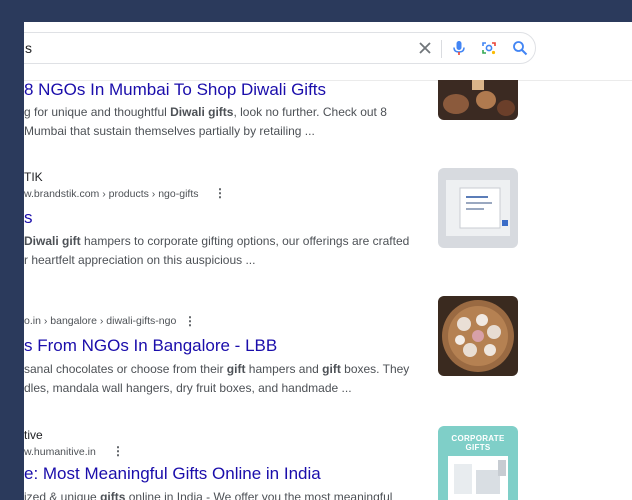 This screenshot has width=632, height=500. Describe the element at coordinates (28, 48) in the screenshot. I see `search-input: s` at that location.